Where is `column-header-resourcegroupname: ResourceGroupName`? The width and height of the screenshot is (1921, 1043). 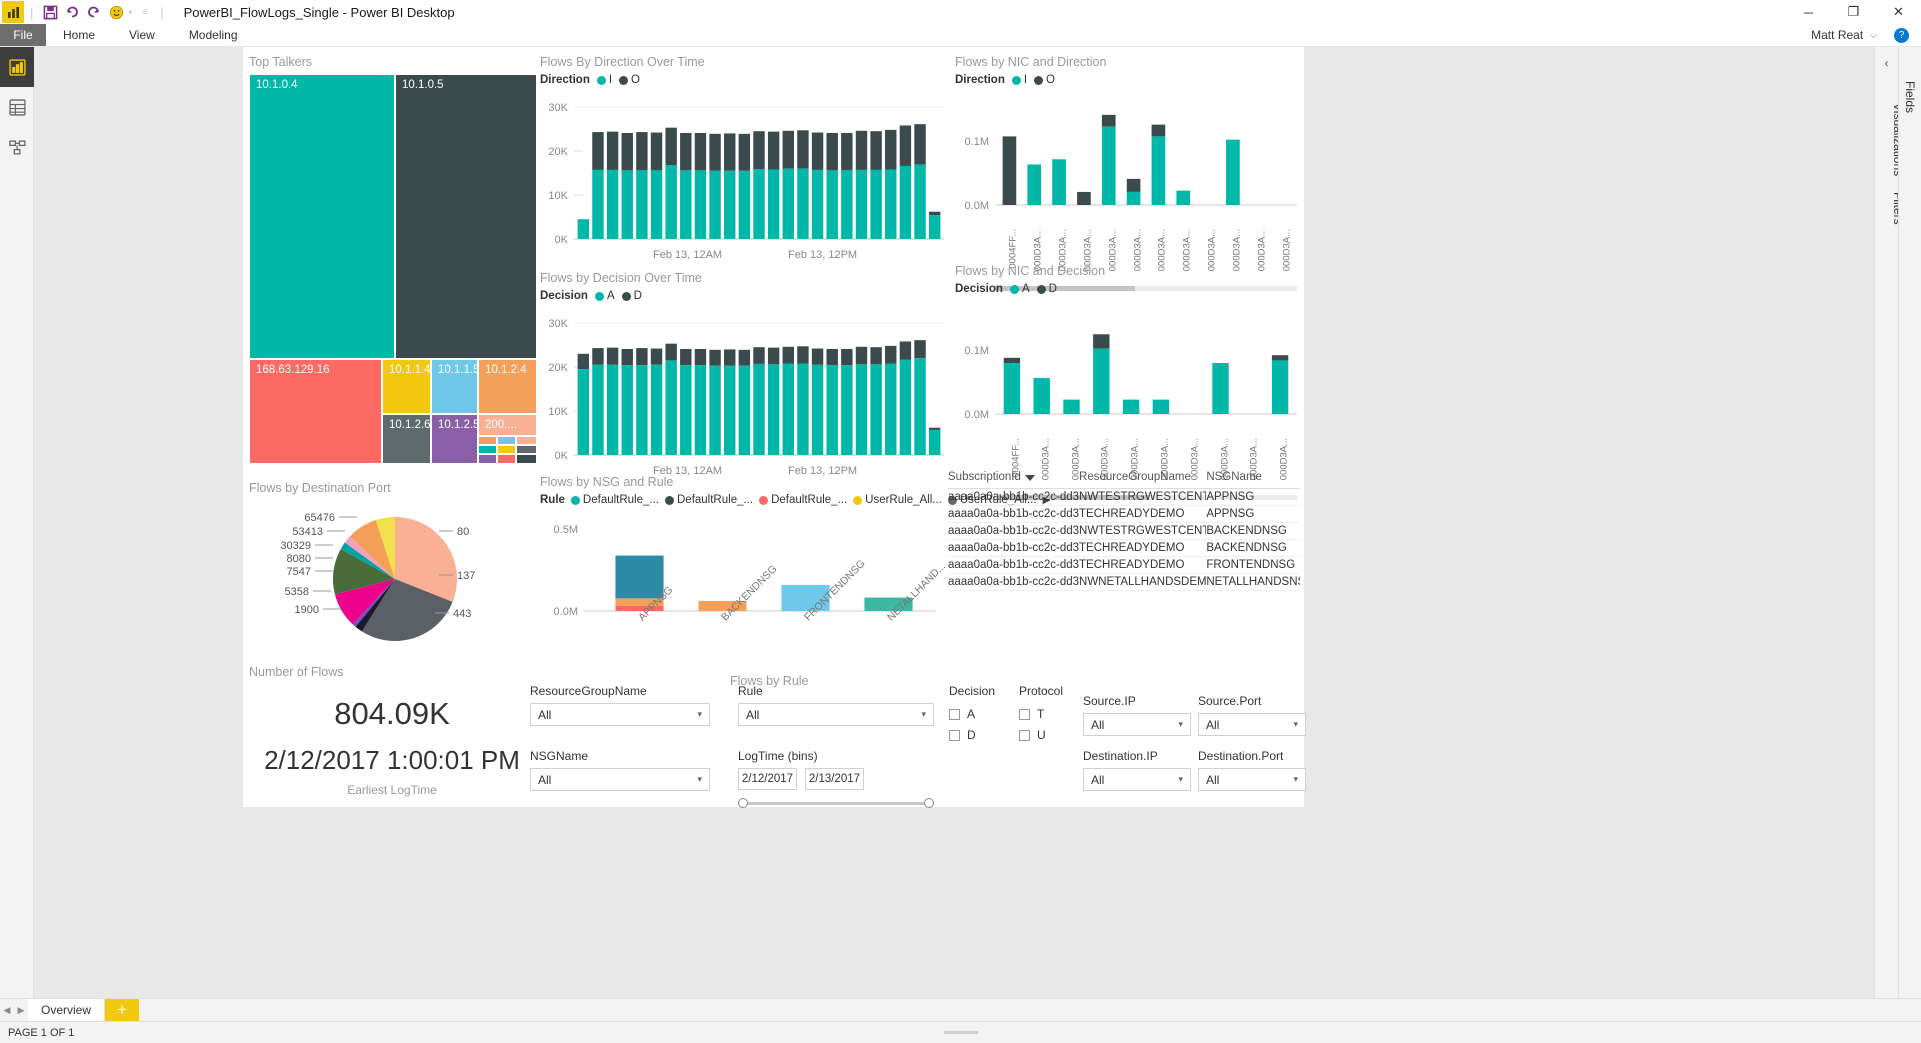
column-header-resourcegroupname: ResourceGroupName is located at coordinates (1142, 477).